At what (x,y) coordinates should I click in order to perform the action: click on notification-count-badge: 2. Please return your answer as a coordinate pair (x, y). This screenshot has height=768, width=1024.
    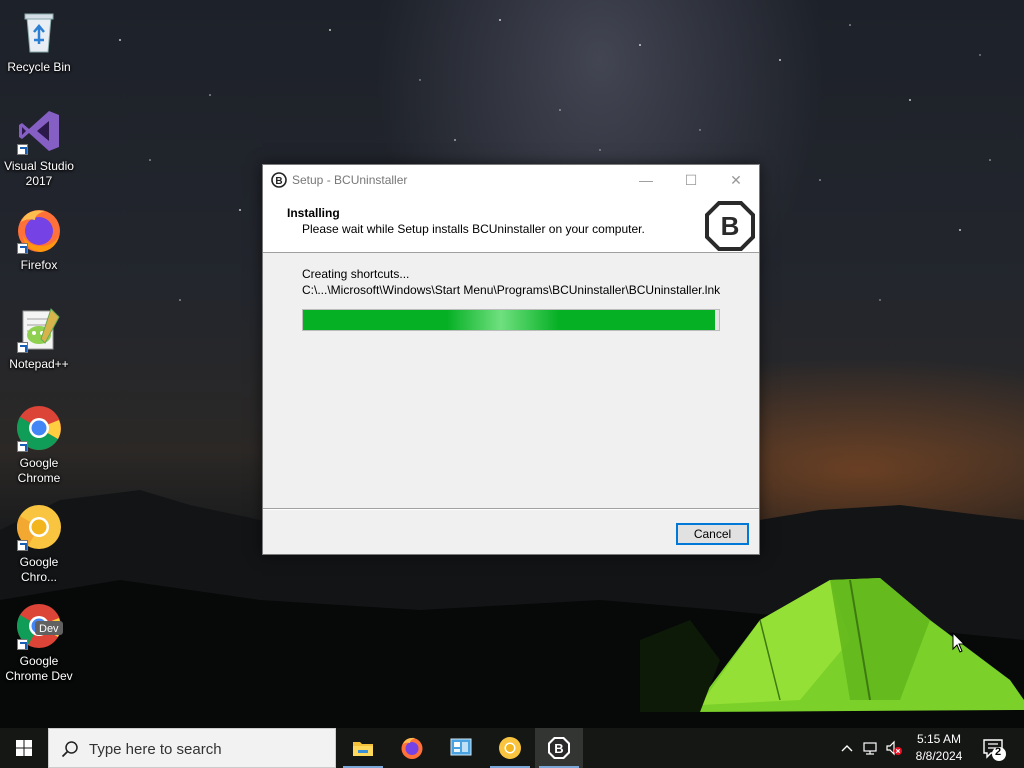
    Looking at the image, I should click on (998, 752).